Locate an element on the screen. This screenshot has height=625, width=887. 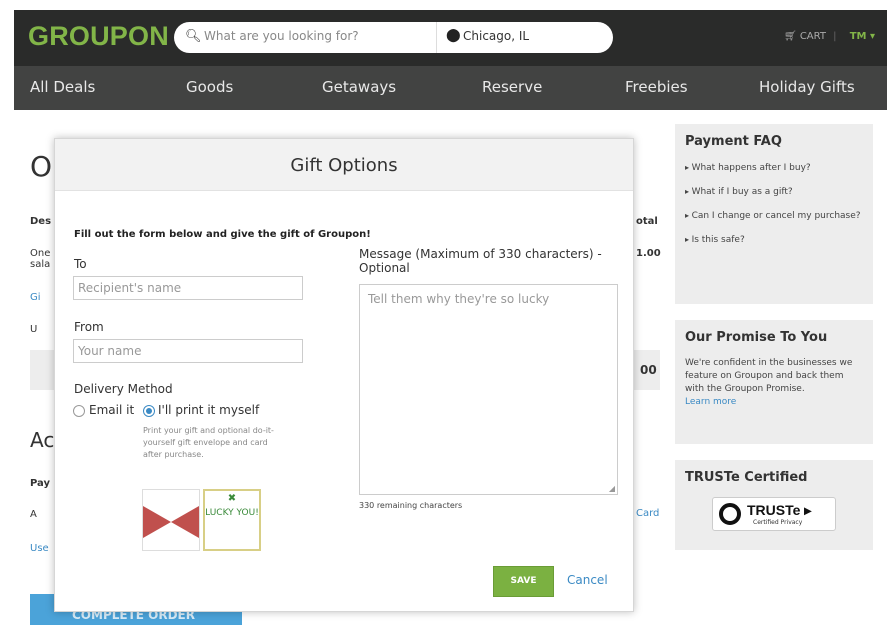
location-input: ⬤ Chicago, IL is located at coordinates (524, 37).